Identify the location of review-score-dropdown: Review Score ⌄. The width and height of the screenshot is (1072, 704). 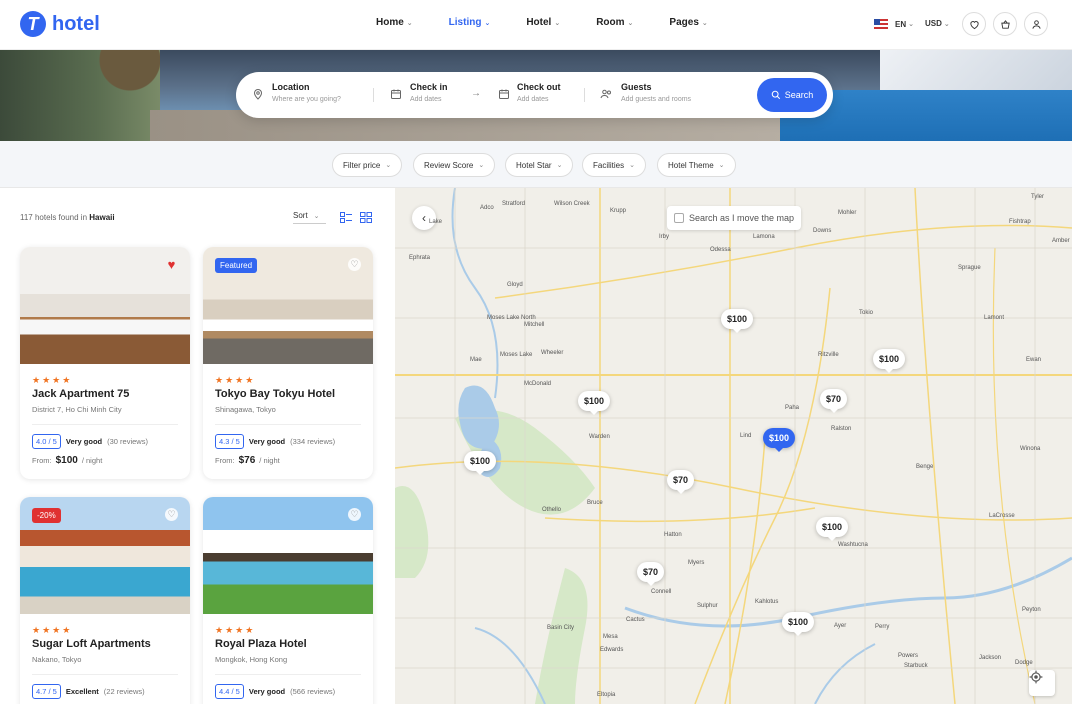
(454, 165).